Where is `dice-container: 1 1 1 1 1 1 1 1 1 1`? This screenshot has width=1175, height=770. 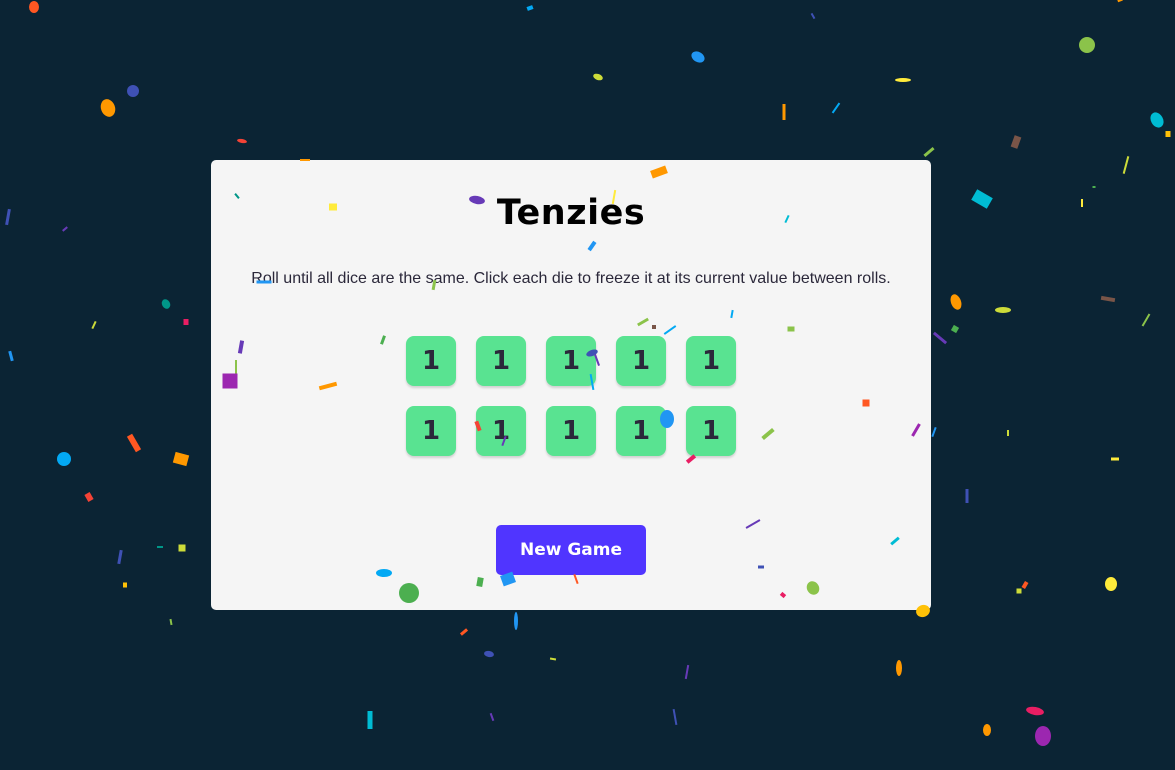 dice-container: 1 1 1 1 1 1 1 1 1 1 is located at coordinates (571, 396).